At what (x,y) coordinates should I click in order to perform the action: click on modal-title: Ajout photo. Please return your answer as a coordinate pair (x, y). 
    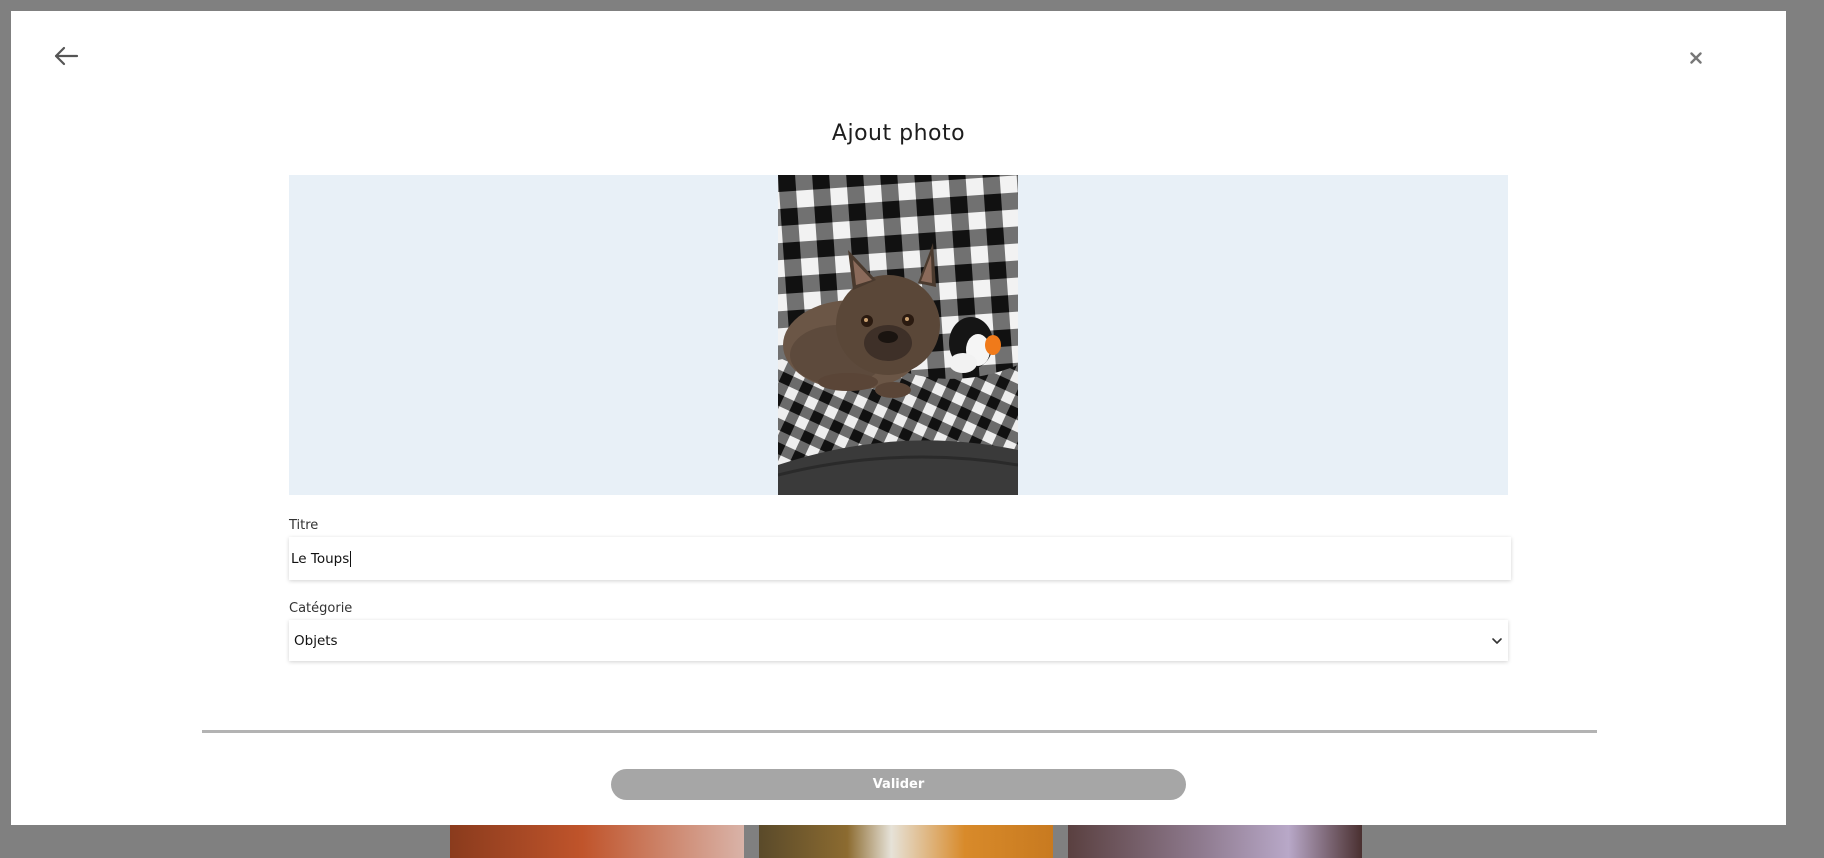
    Looking at the image, I should click on (898, 133).